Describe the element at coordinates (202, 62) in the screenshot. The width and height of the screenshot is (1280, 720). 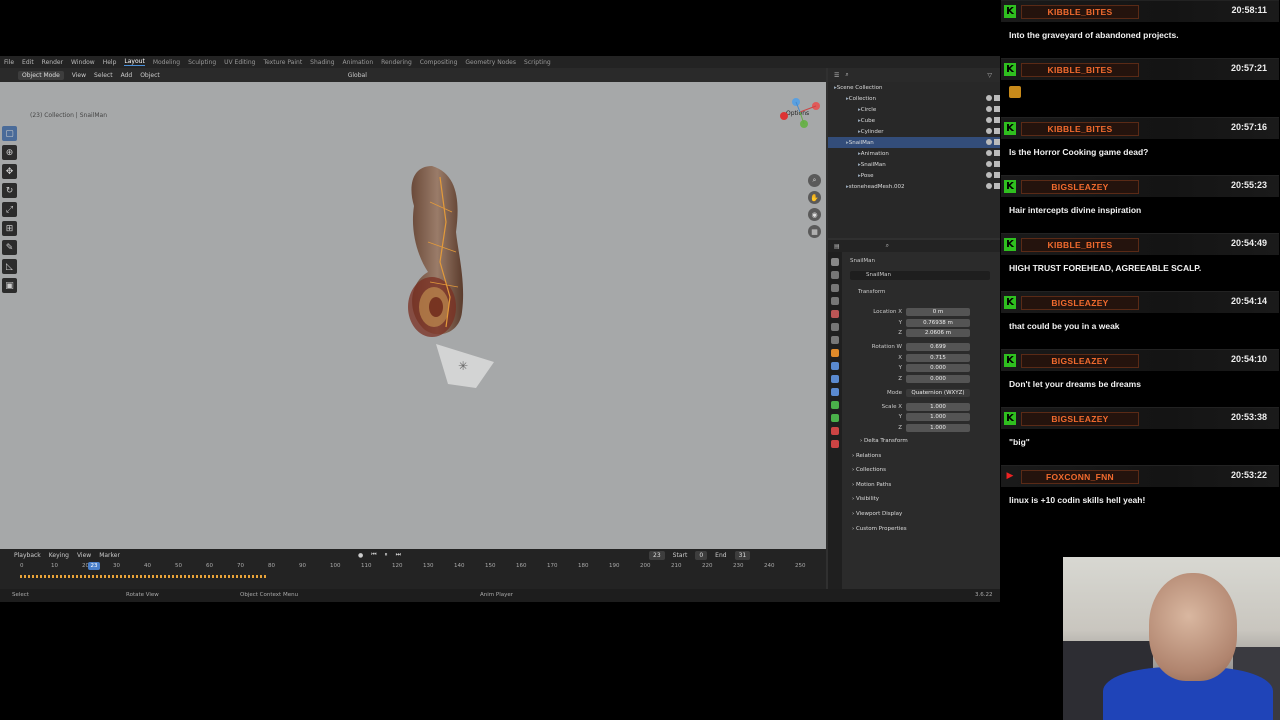
I see `workspace-tab-2: Sculpting` at that location.